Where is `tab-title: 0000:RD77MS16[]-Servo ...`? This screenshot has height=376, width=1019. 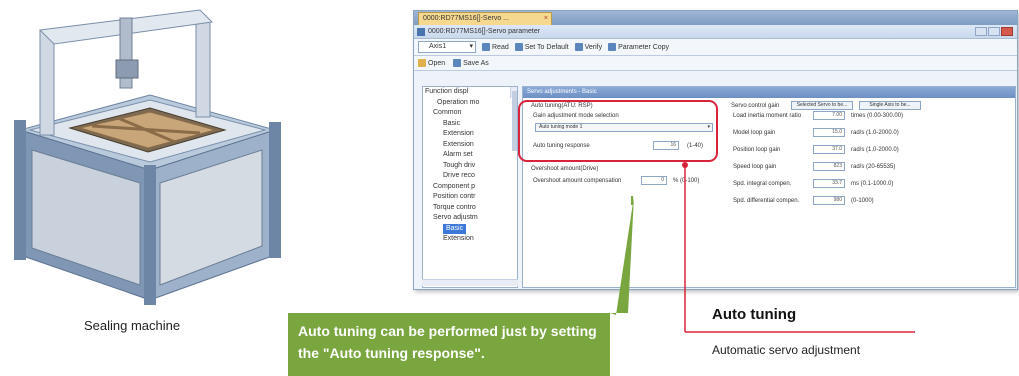 tab-title: 0000:RD77MS16[]-Servo ... is located at coordinates (466, 18).